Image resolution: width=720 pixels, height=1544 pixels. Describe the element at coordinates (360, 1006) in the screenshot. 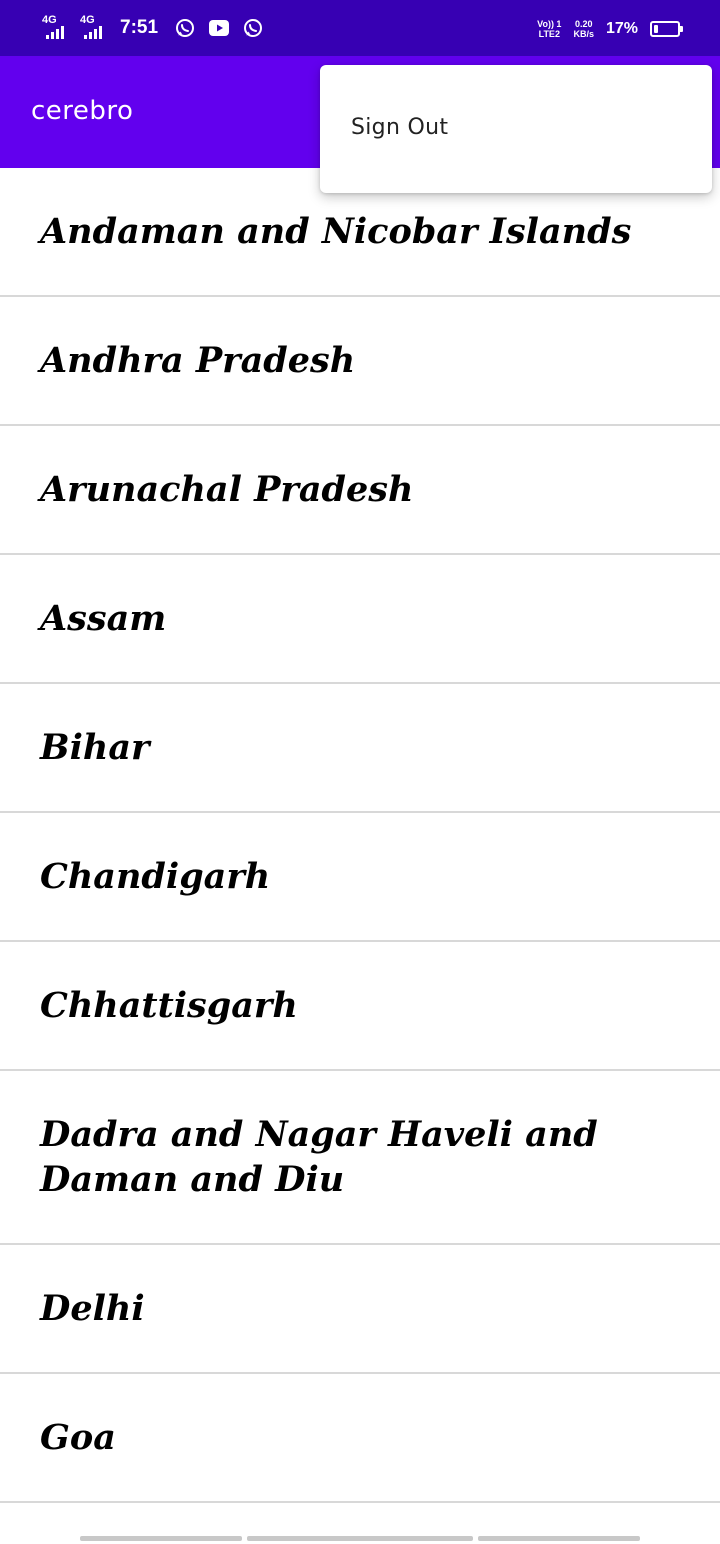

I see `state-list-item: Chhattisgarh` at that location.